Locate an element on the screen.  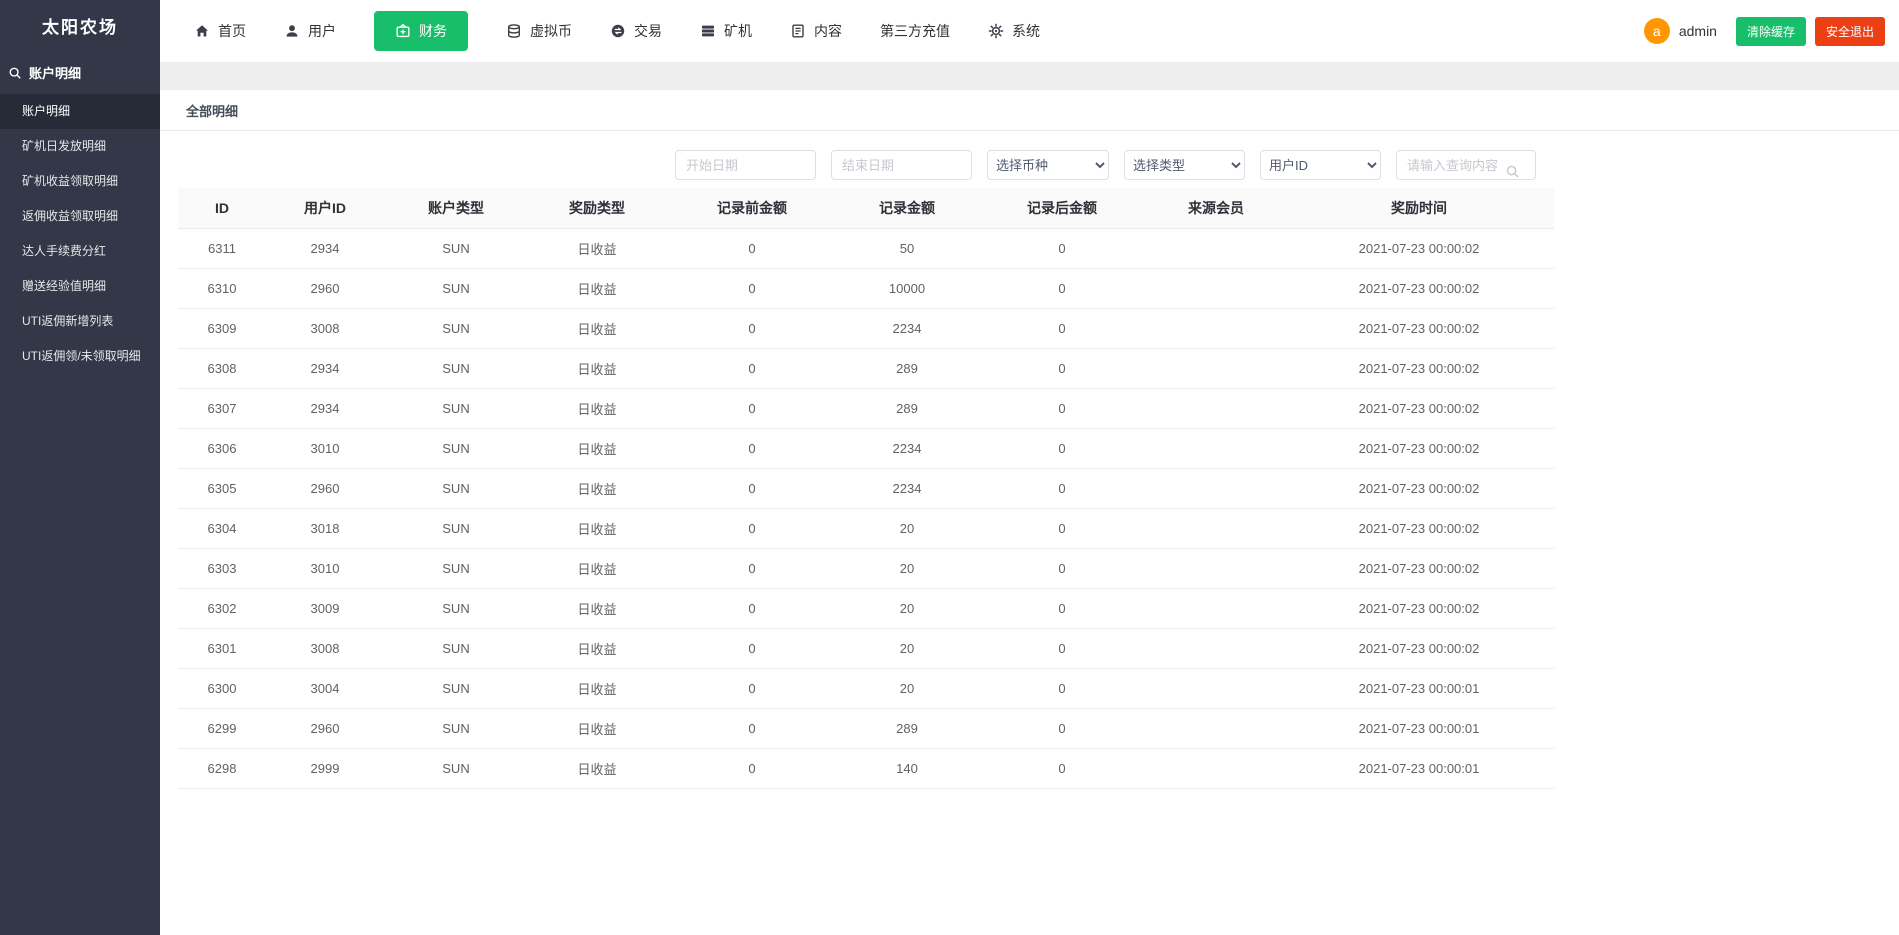
coin-select: 选择币种 is located at coordinates (1048, 165).